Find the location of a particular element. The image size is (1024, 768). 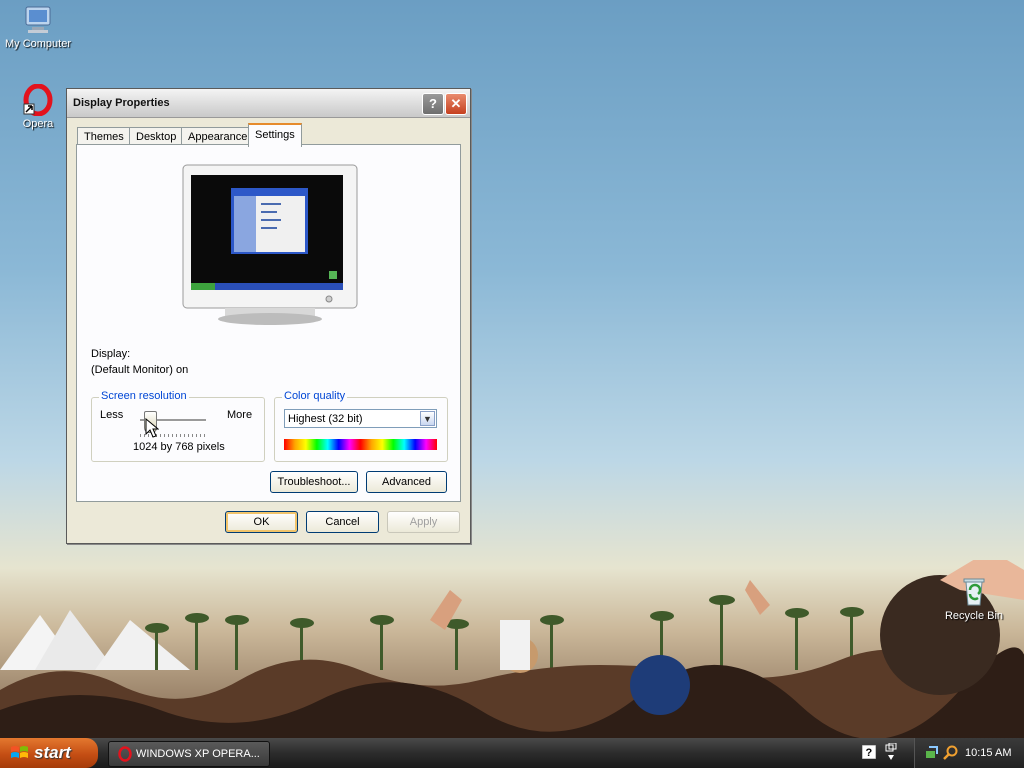

color-quality-legend: Color quality is located at coordinates (315, 396).